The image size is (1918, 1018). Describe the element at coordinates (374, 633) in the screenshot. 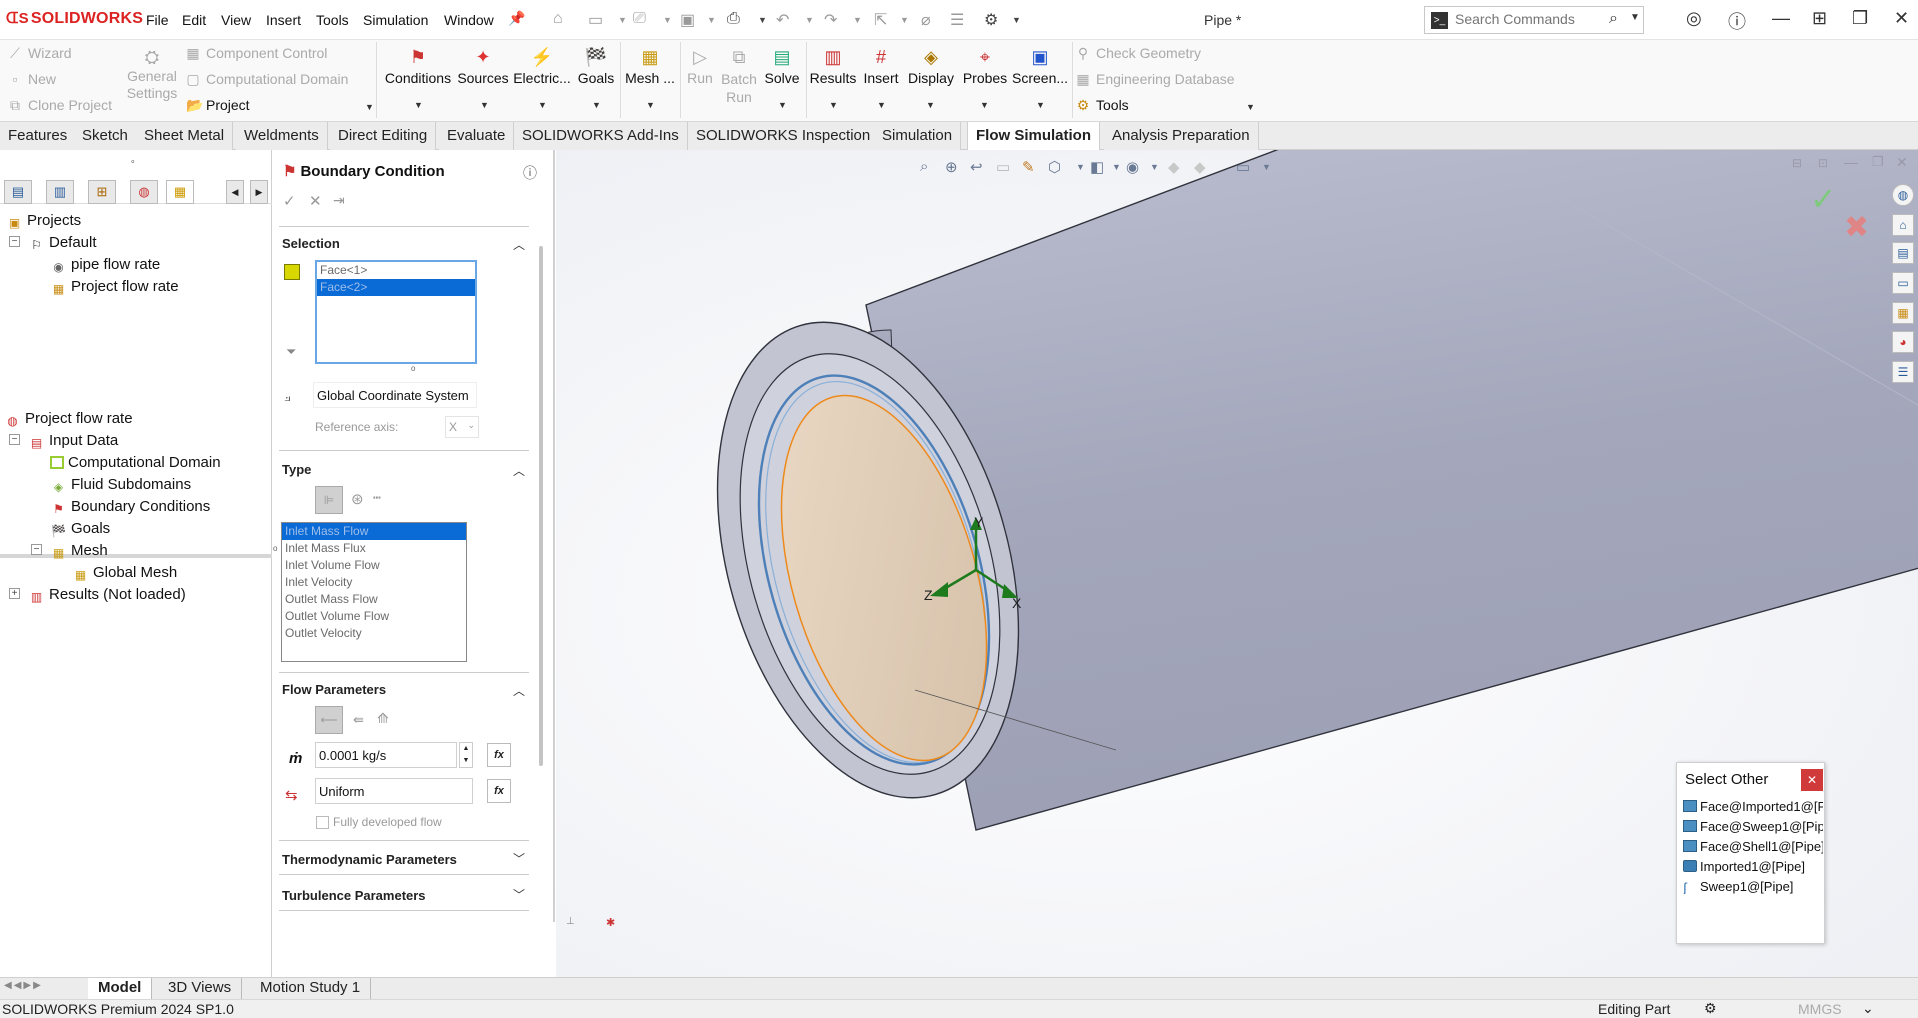

I see `list-item: Outlet Velocity` at that location.